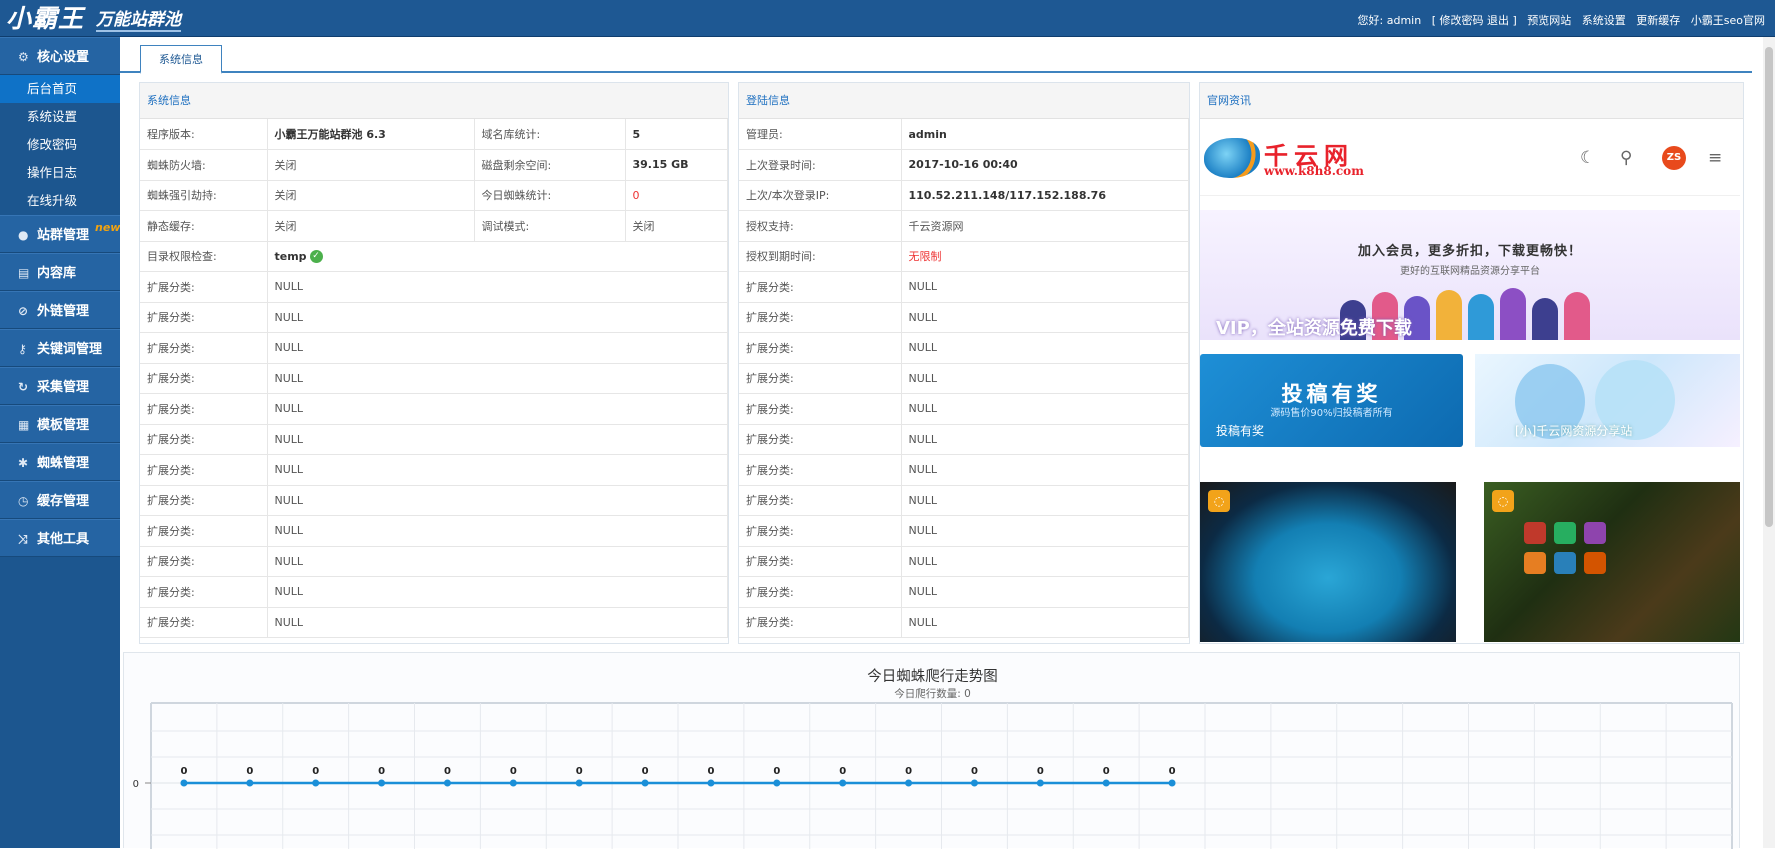  What do you see at coordinates (550, 134) in the screenshot?
I see `row-label: 域名库统计:` at bounding box center [550, 134].